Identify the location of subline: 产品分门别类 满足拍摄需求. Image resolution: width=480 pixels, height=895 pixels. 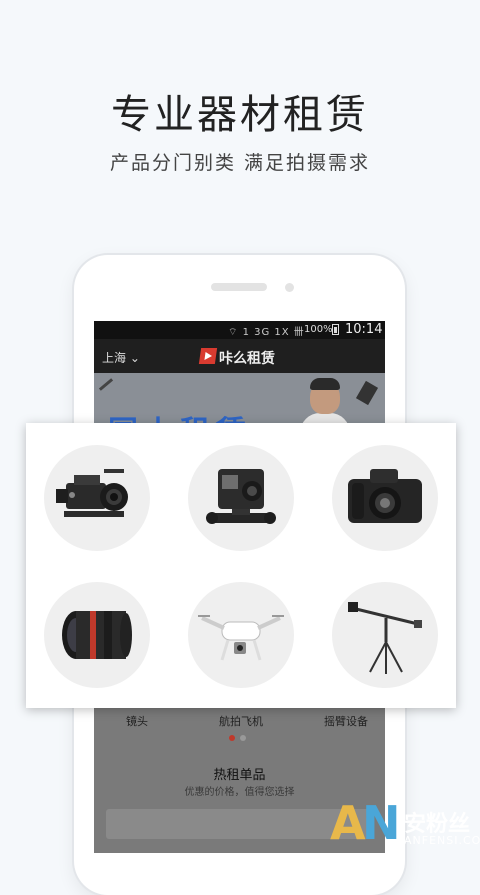
(240, 163).